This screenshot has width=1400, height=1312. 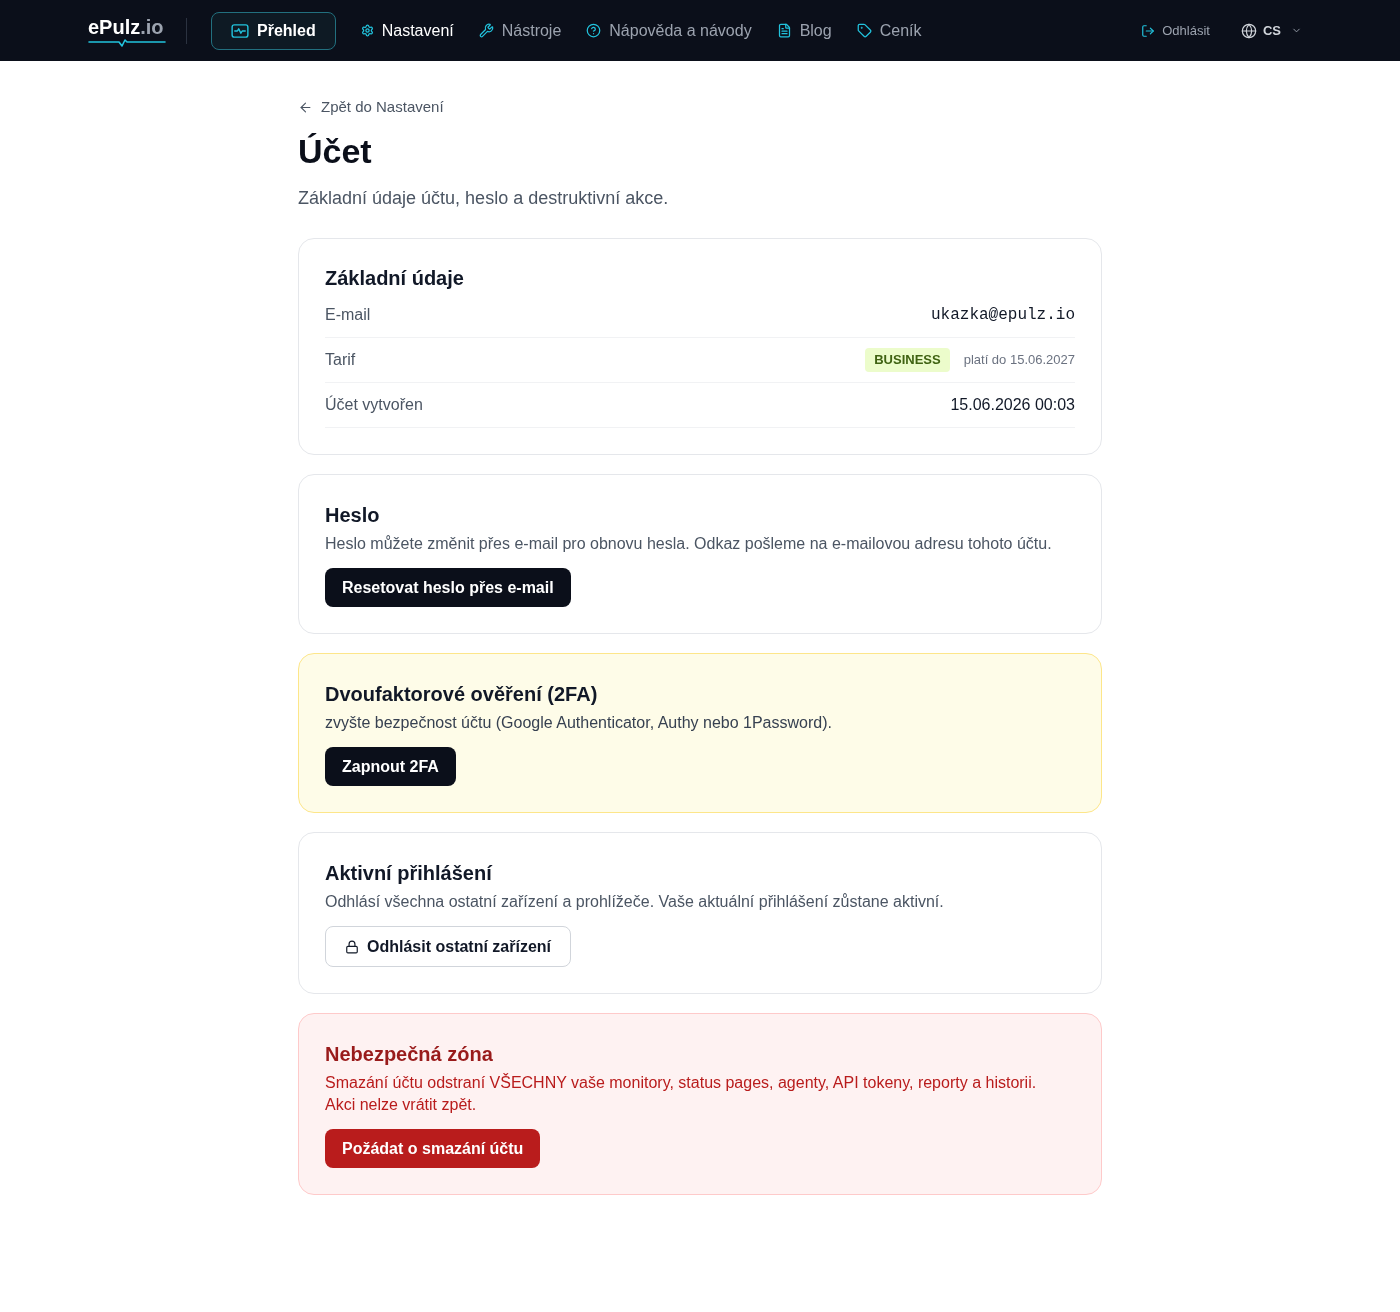 I want to click on card-description: Odhlásí všechna ostatní zařízení a prohlížeče. Vaše aktuální přihlášení zůstane aktivní., so click(x=635, y=902).